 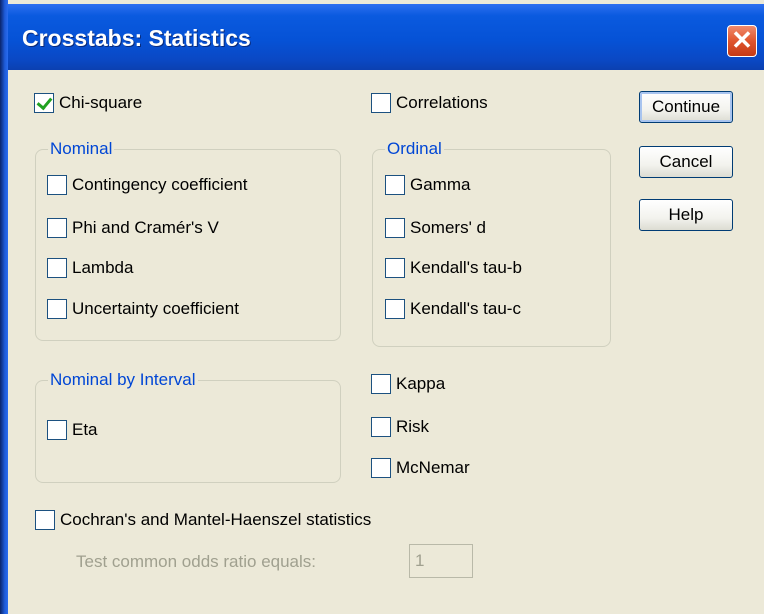 What do you see at coordinates (442, 102) in the screenshot?
I see `correlations-label: Correlations` at bounding box center [442, 102].